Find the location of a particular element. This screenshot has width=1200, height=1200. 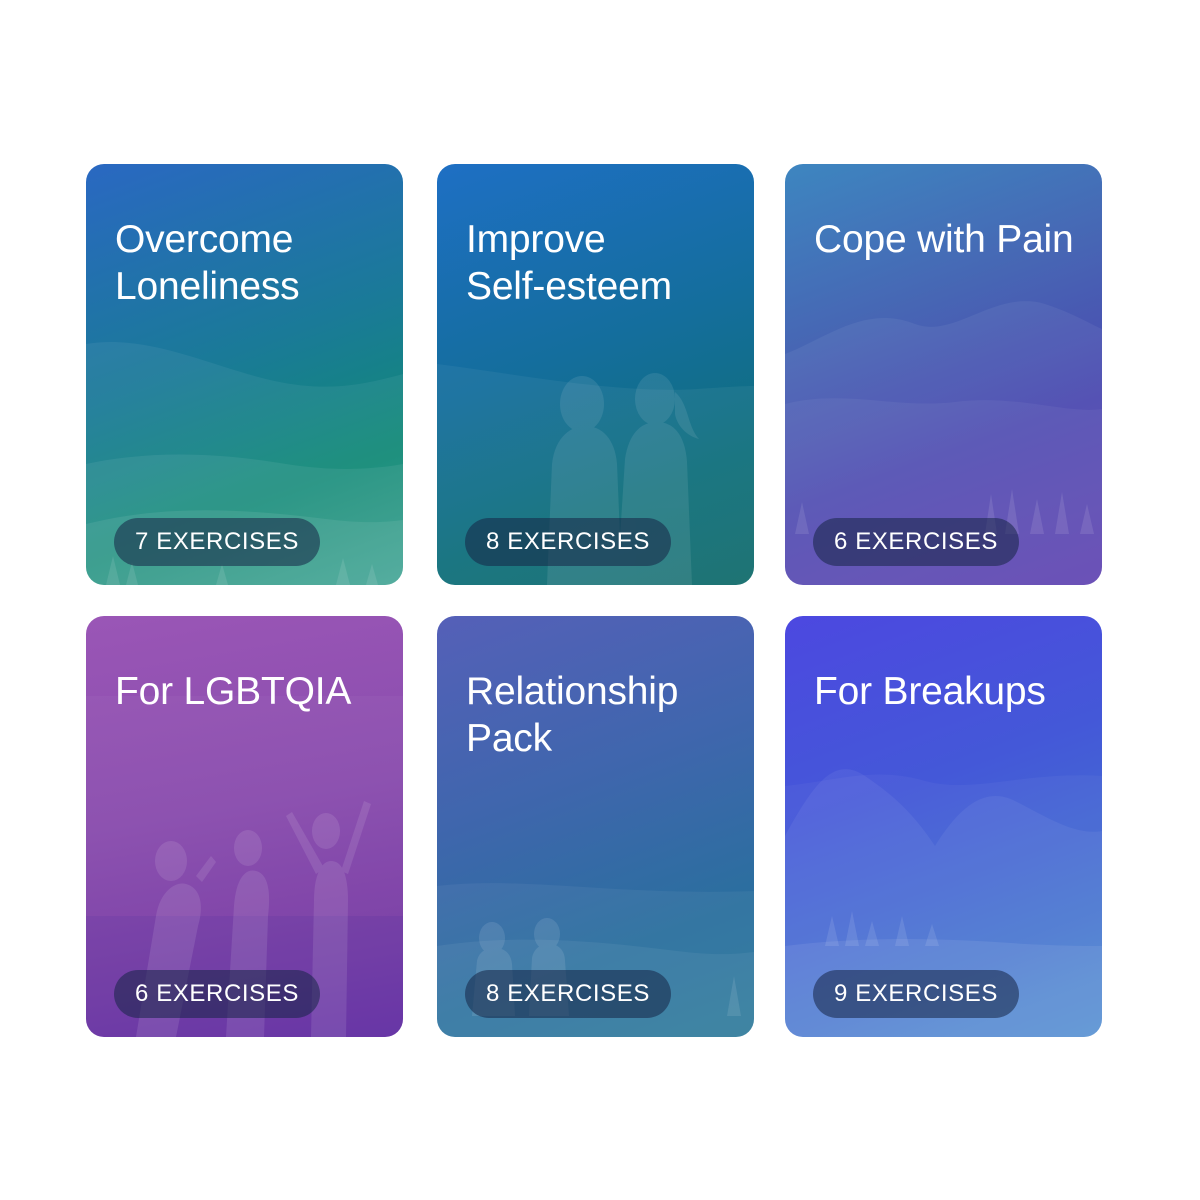

pack-title: For LGBTQIA is located at coordinates (233, 691).